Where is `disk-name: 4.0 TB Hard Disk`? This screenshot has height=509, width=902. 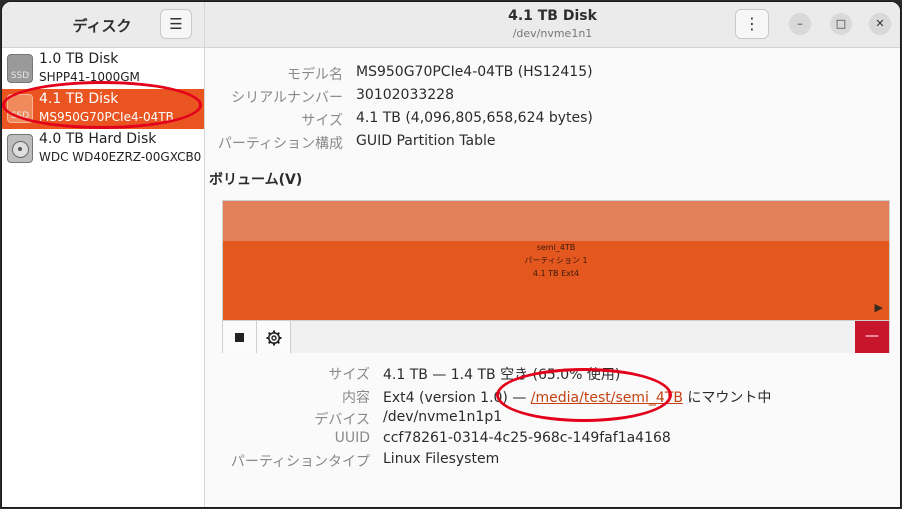
disk-name: 4.0 TB Hard Disk is located at coordinates (98, 139).